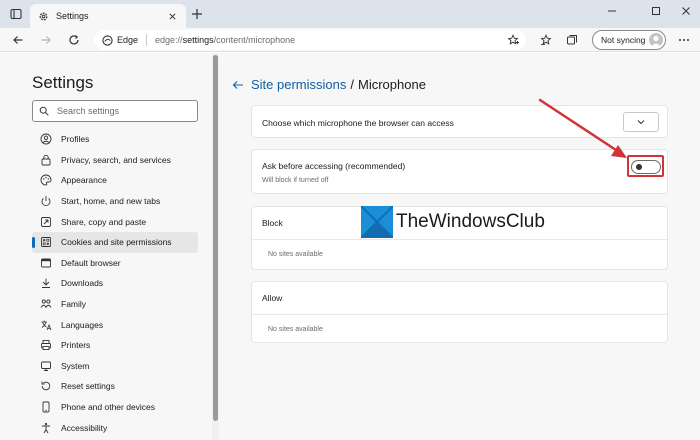 Image resolution: width=700 pixels, height=440 pixels. I want to click on minimize-icon, so click(612, 11).